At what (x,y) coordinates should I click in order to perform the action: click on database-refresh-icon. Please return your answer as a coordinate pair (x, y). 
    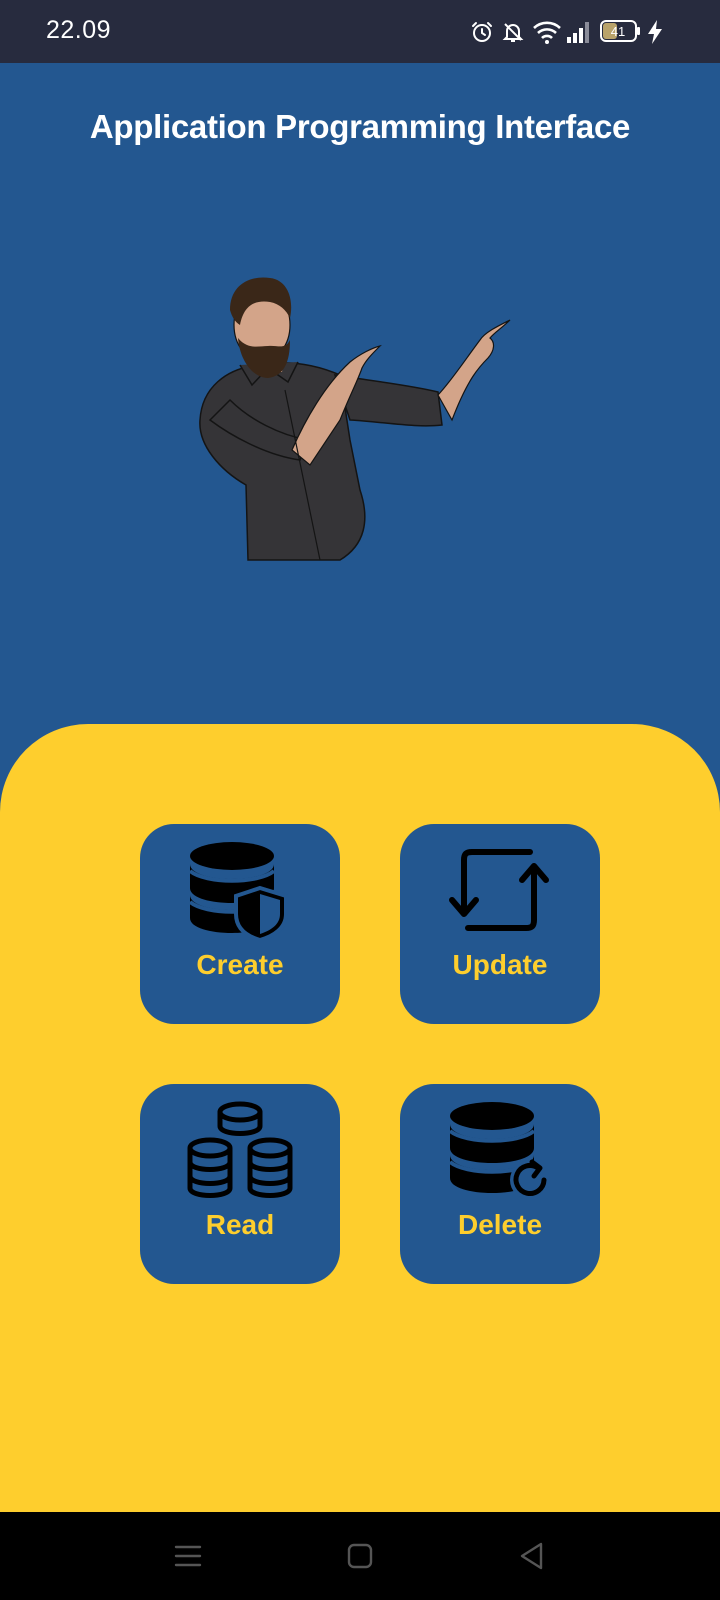
    Looking at the image, I should click on (499, 1151).